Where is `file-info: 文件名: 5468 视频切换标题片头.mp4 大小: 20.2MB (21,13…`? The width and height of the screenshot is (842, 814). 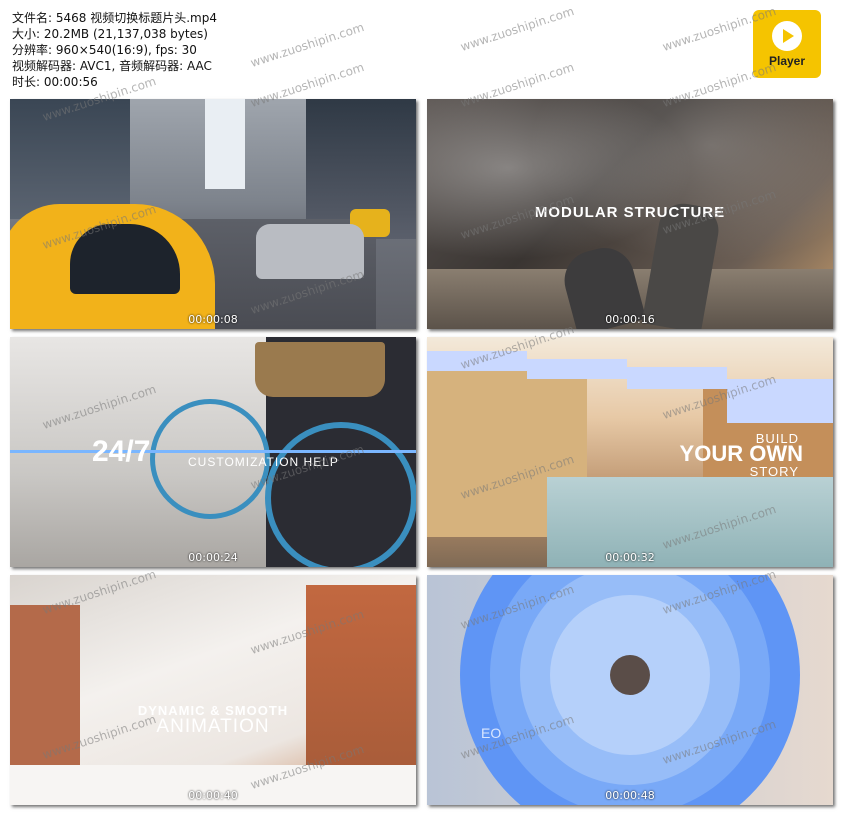 file-info: 文件名: 5468 视频切换标题片头.mp4 大小: 20.2MB (21,13… is located at coordinates (114, 50).